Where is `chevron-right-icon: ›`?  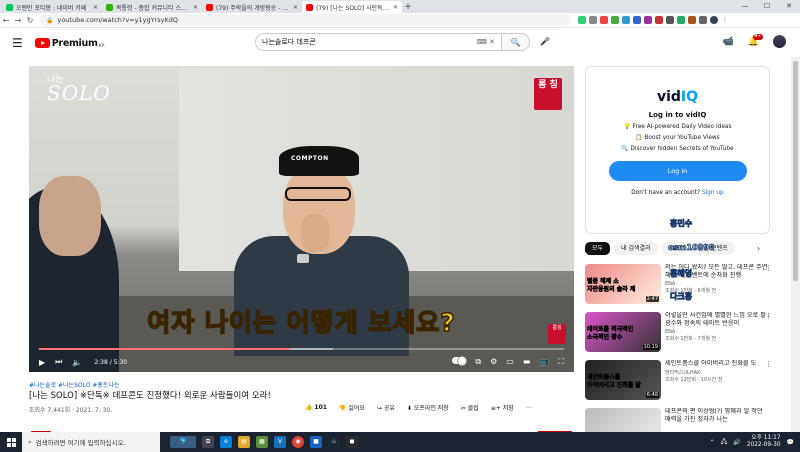 chevron-right-icon: › is located at coordinates (758, 248).